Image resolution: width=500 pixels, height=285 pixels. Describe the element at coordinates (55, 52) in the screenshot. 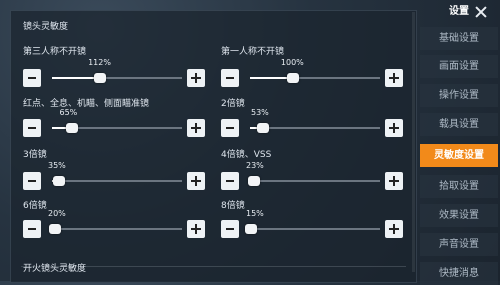

I see `label-tpp-no-scope: 第三人称不开镜` at that location.